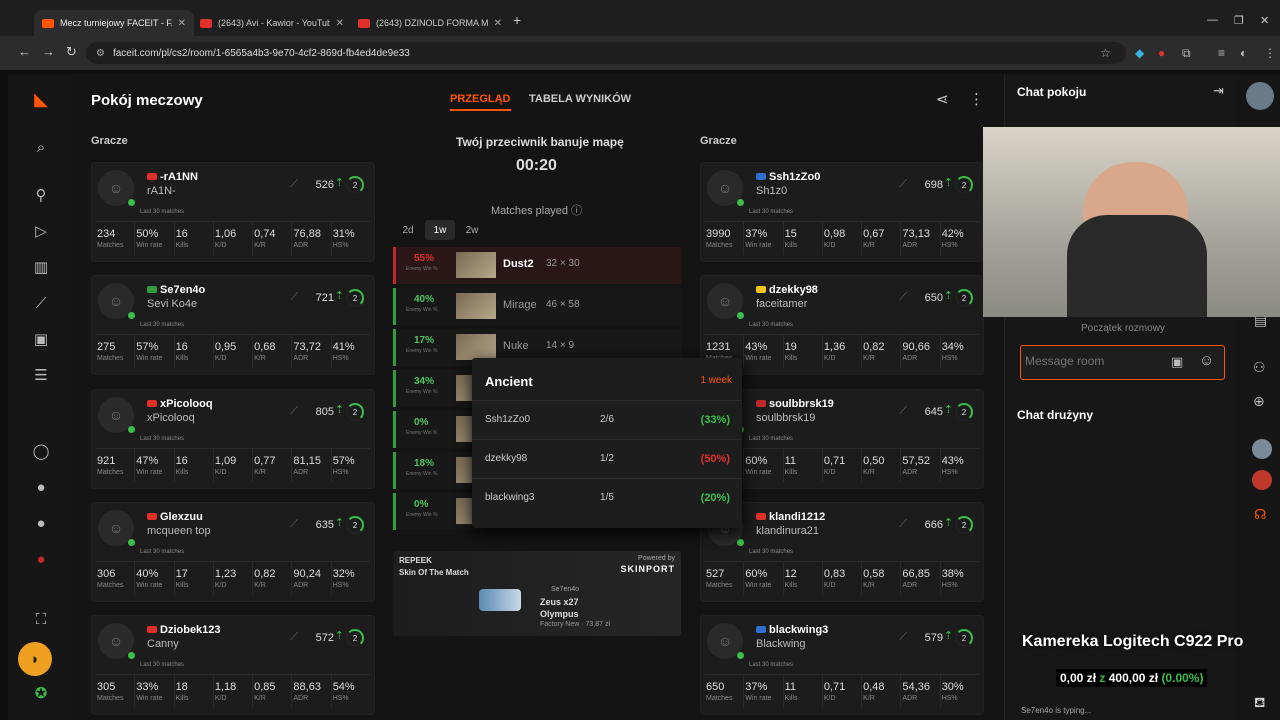 This screenshot has width=1280, height=720. Describe the element at coordinates (175, 517) in the screenshot. I see `player-name: Glexzuu` at that location.